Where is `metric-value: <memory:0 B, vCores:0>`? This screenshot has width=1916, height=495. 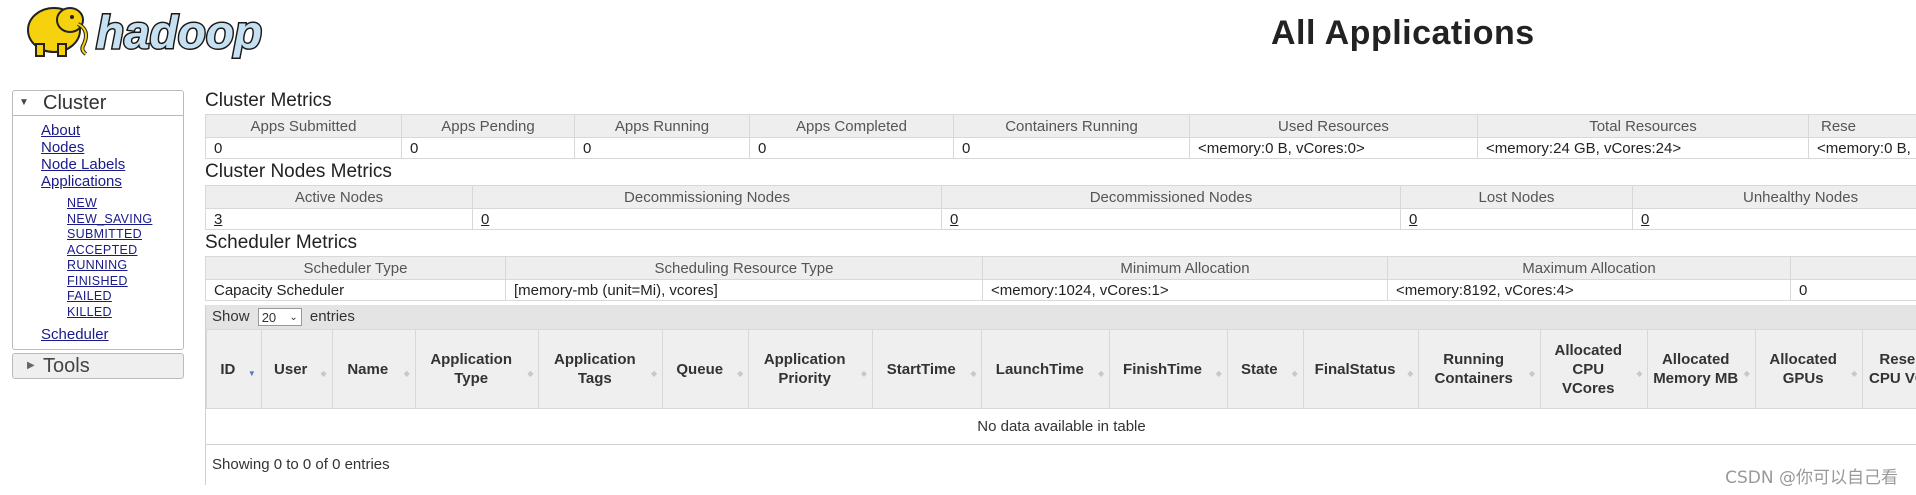 metric-value: <memory:0 B, vCores:0> is located at coordinates (1333, 148).